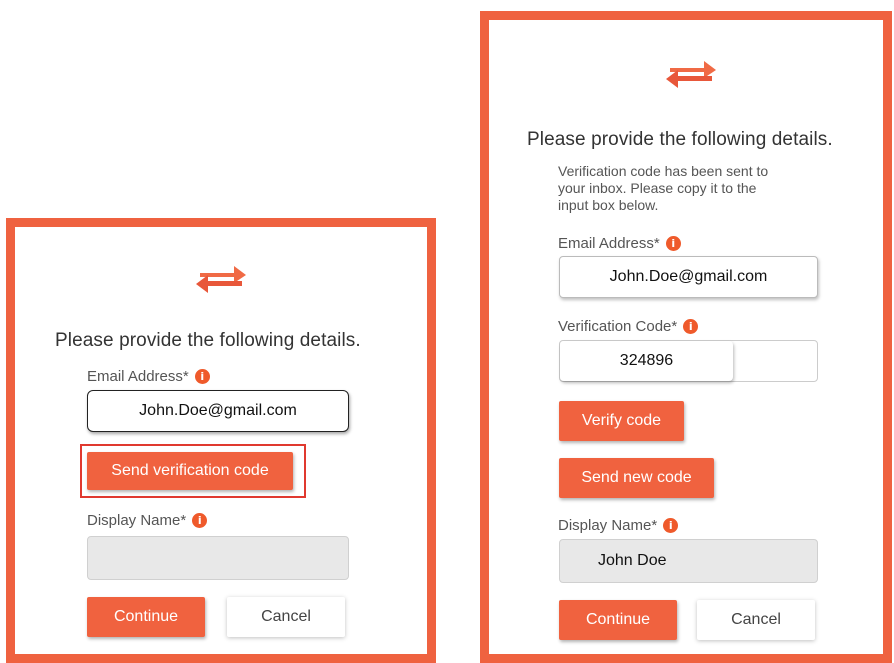  Describe the element at coordinates (646, 361) in the screenshot. I see `verification-code-input: 324896` at that location.